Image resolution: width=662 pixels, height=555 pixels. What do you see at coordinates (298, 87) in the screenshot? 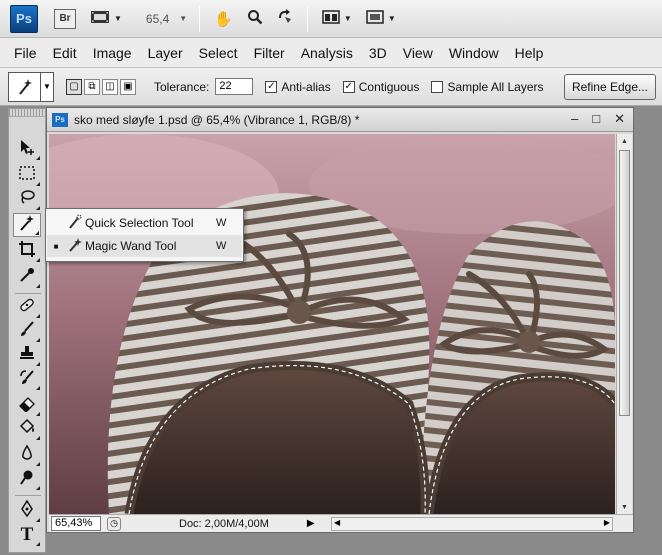
I see `anti-alias-checkbox: ✓ Anti-alias` at bounding box center [298, 87].